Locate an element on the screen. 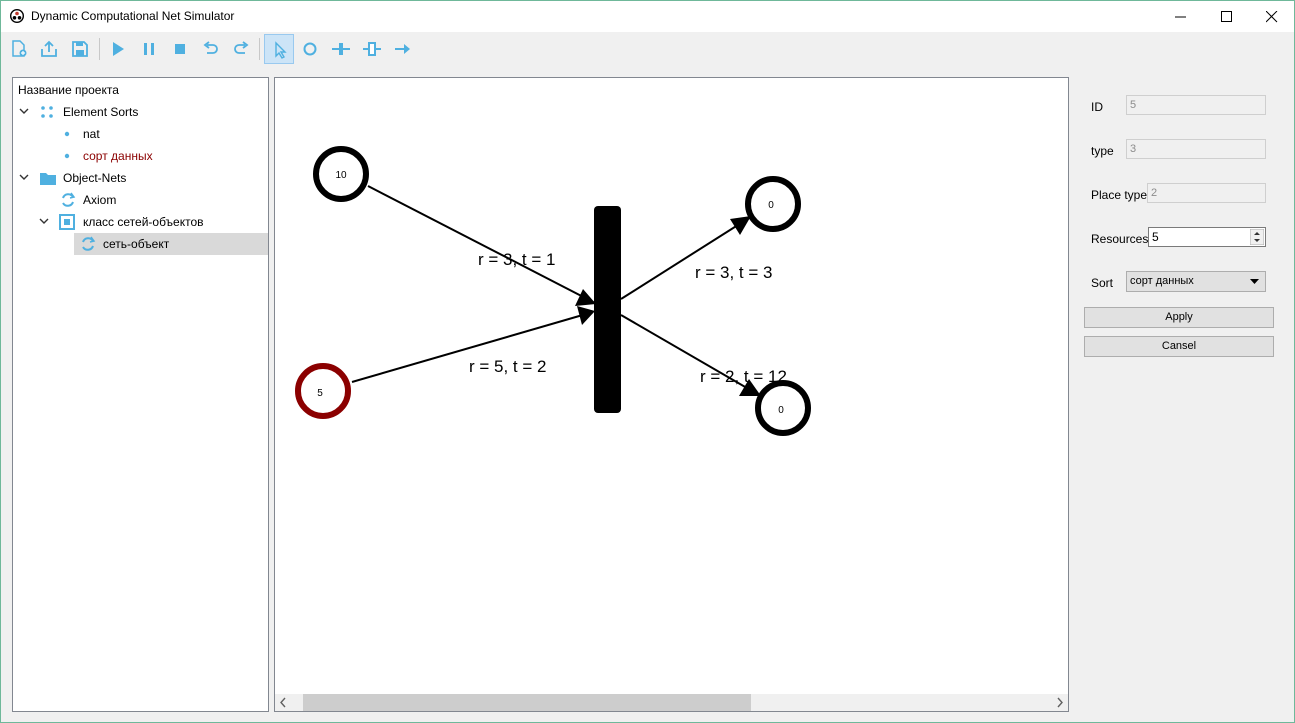 This screenshot has width=1295, height=723. save-button is located at coordinates (80, 49).